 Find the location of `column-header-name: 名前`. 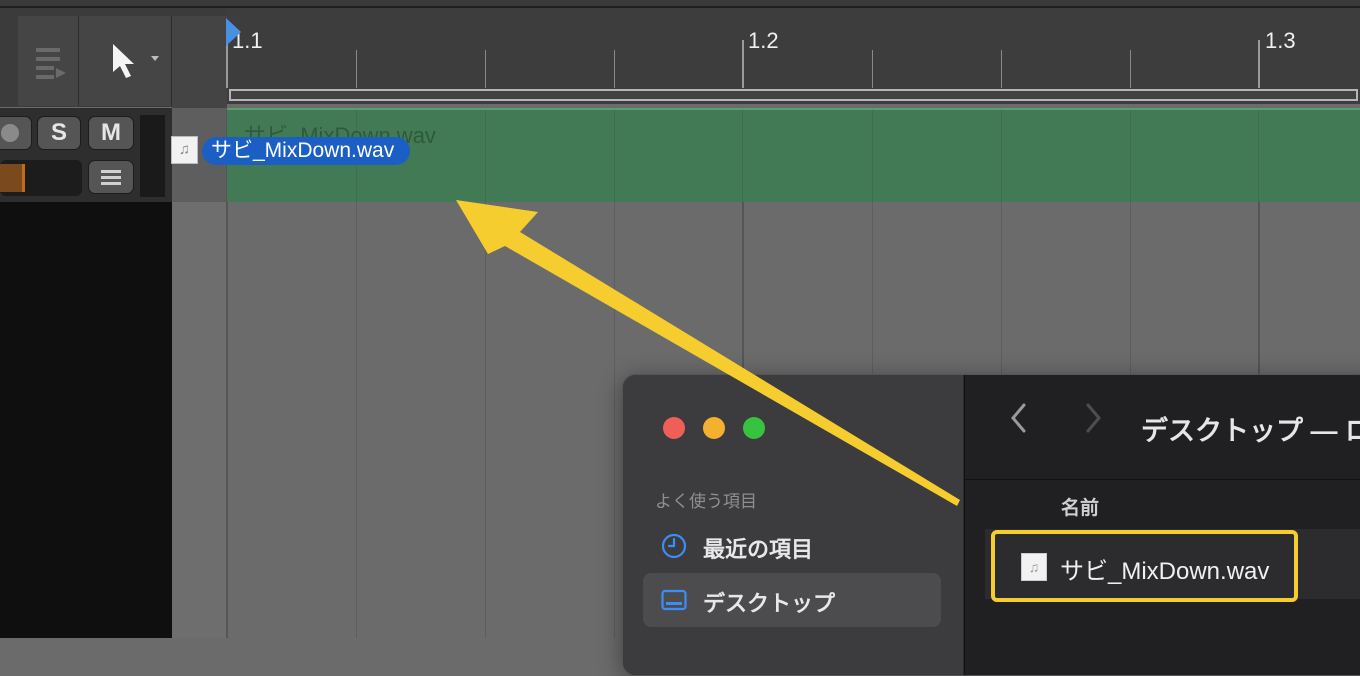

column-header-name: 名前 is located at coordinates (1080, 506).